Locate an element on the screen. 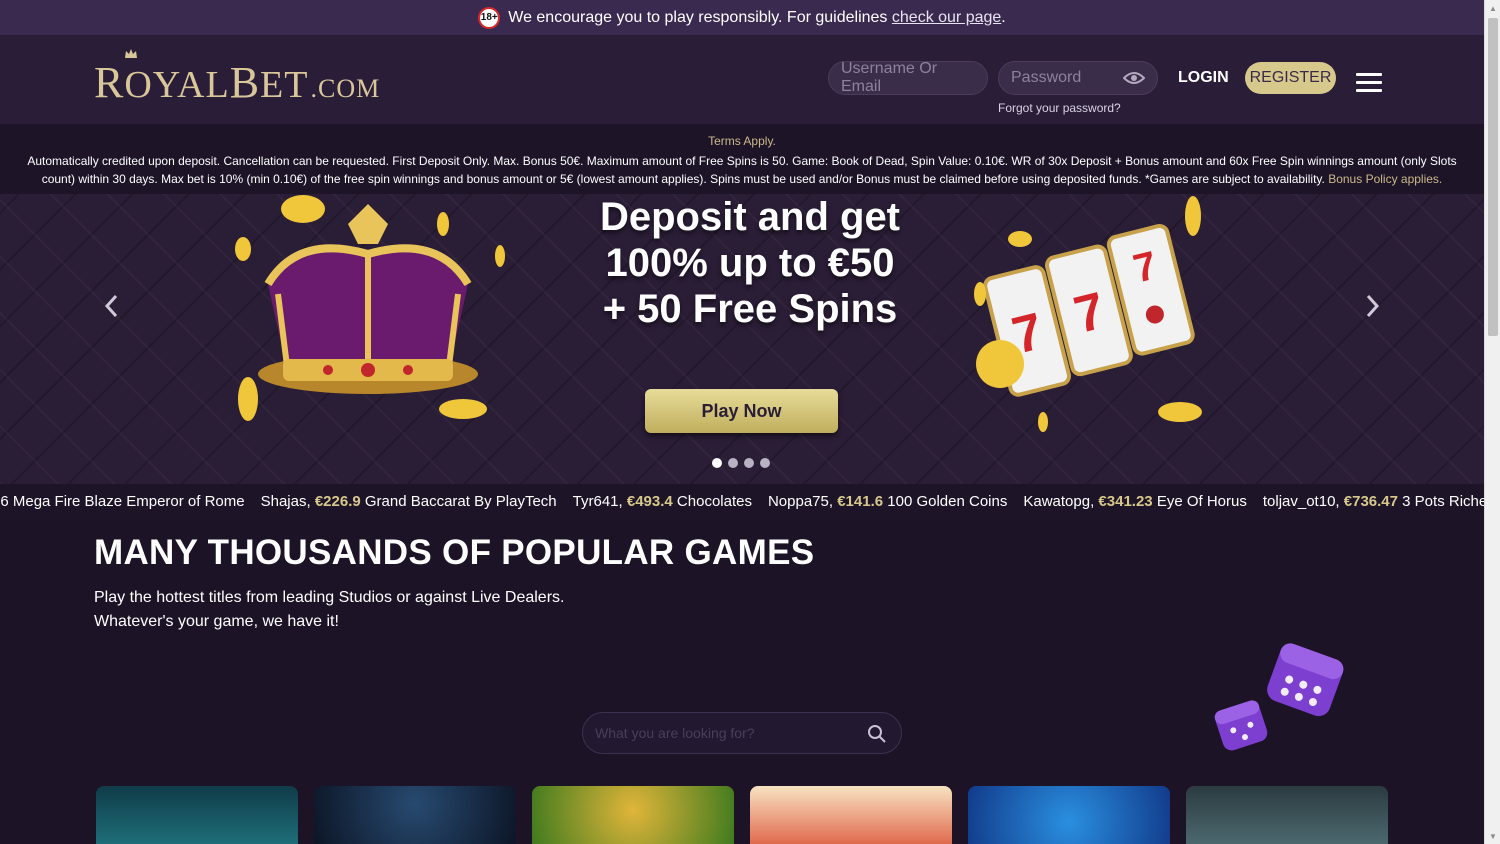 The width and height of the screenshot is (1500, 844). play-now-button: Play Now is located at coordinates (741, 411).